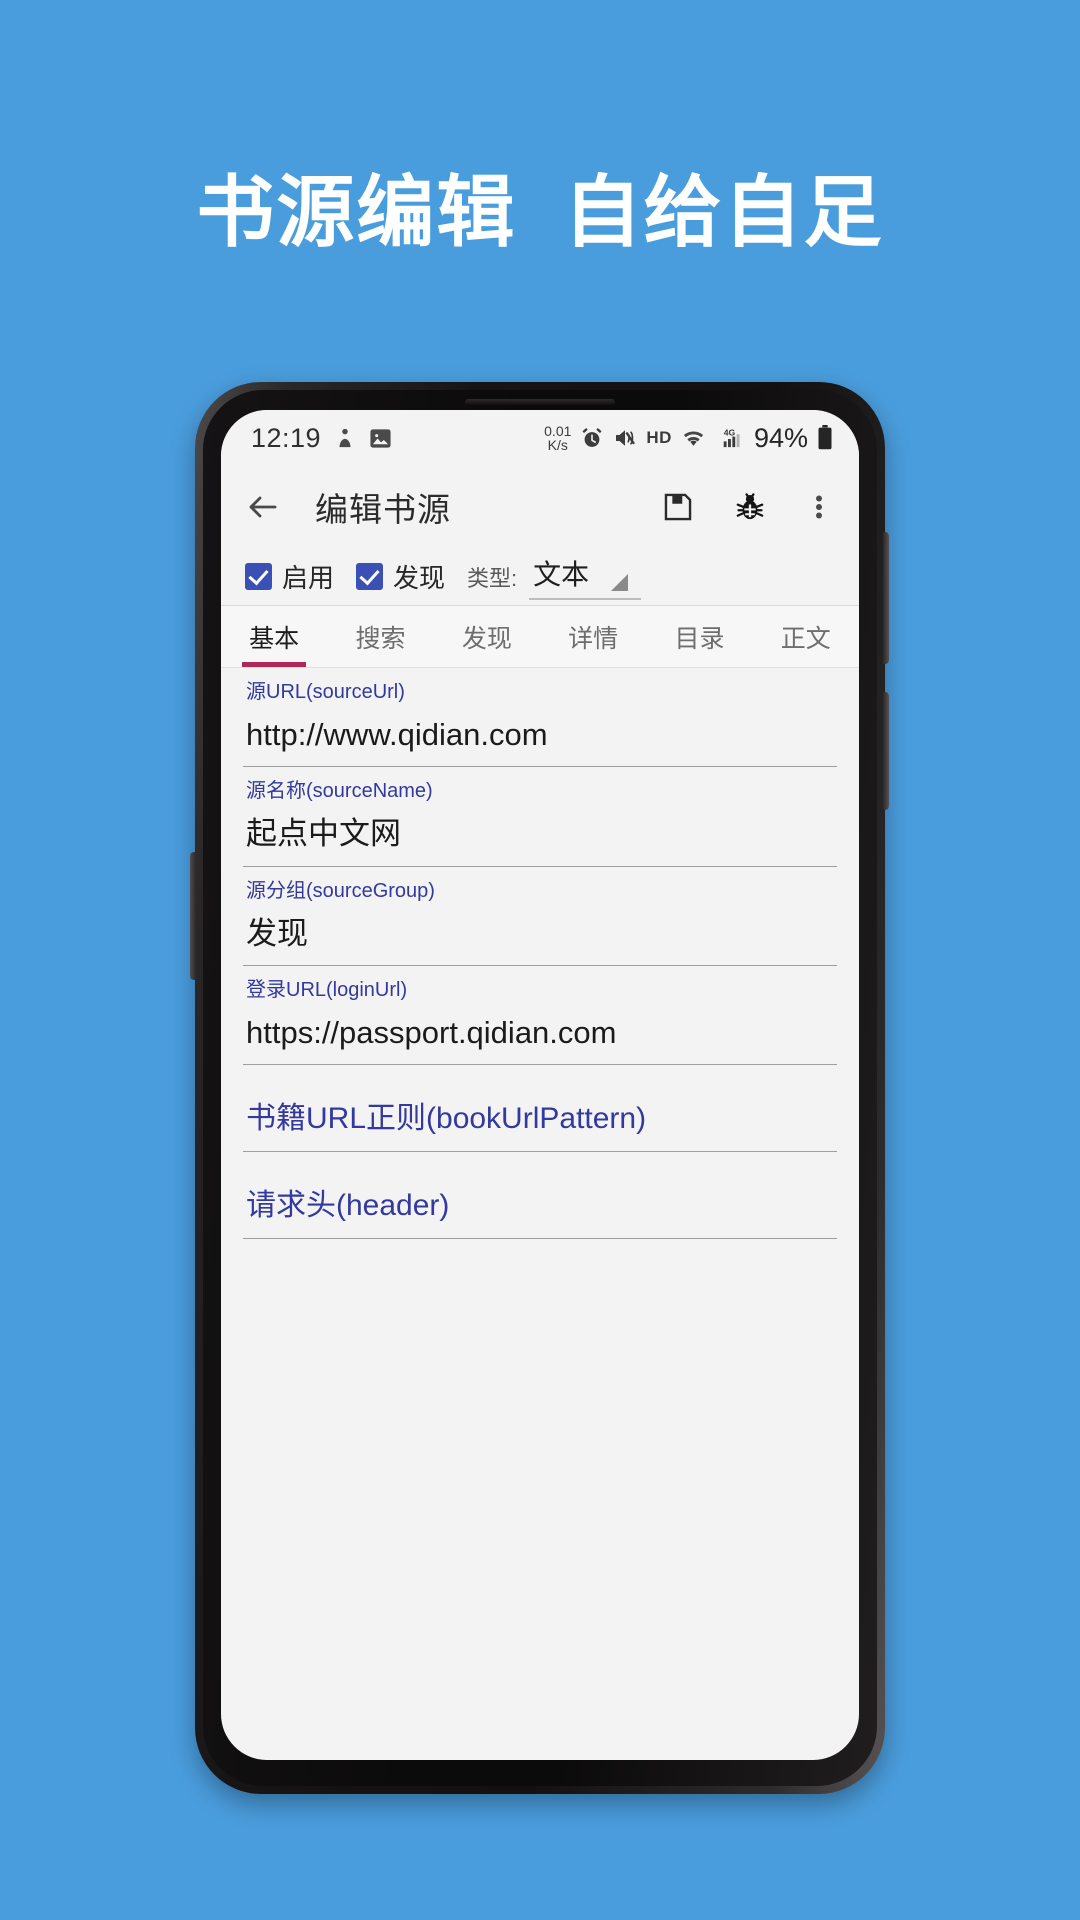  Describe the element at coordinates (886, 751) in the screenshot. I see `volume-button` at that location.